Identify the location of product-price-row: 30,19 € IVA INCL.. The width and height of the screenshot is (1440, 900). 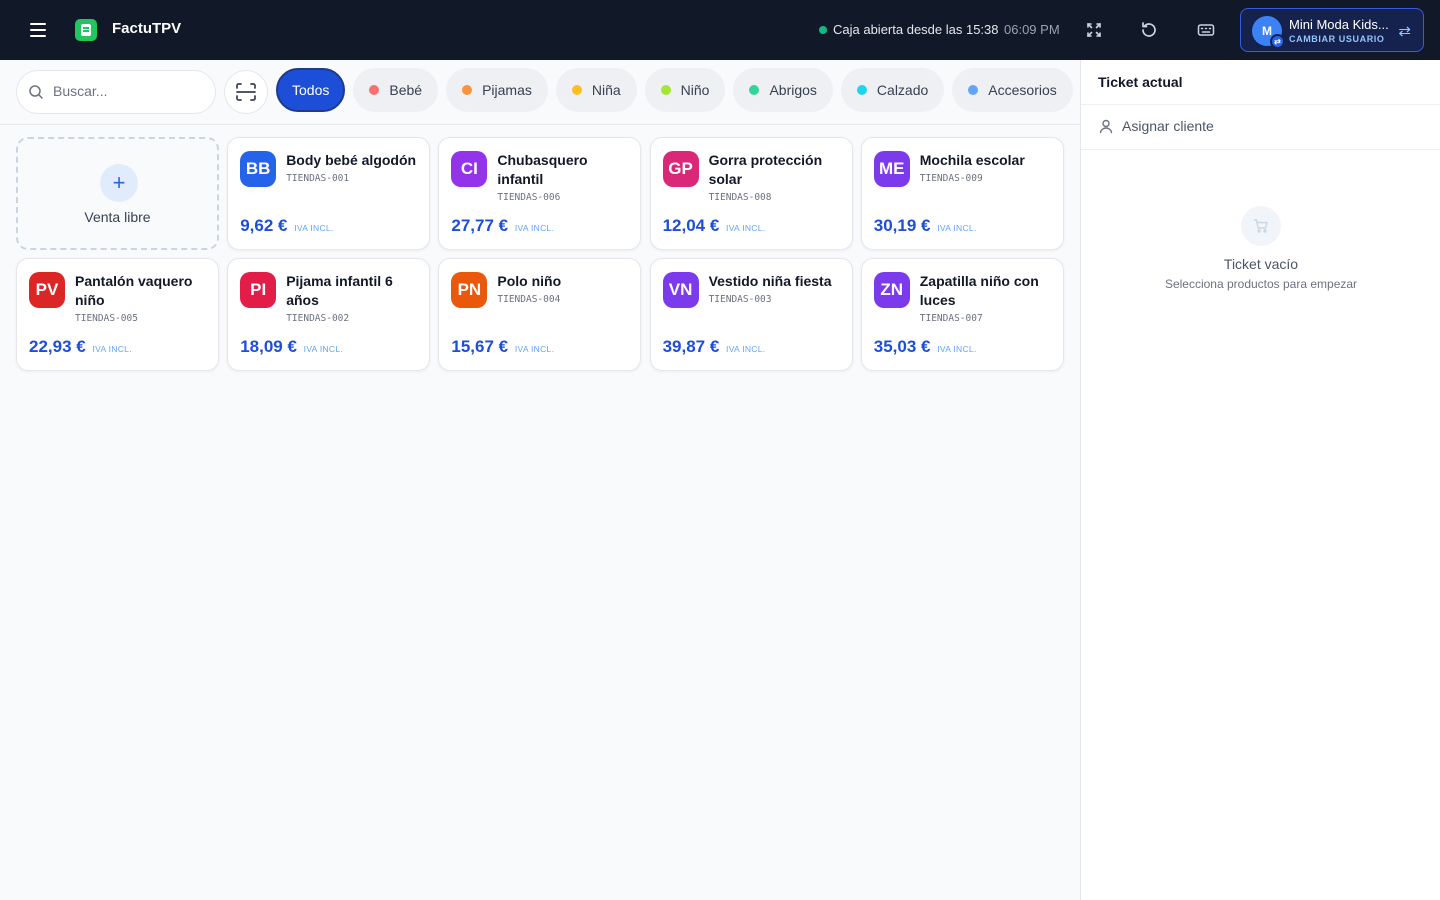
(925, 226).